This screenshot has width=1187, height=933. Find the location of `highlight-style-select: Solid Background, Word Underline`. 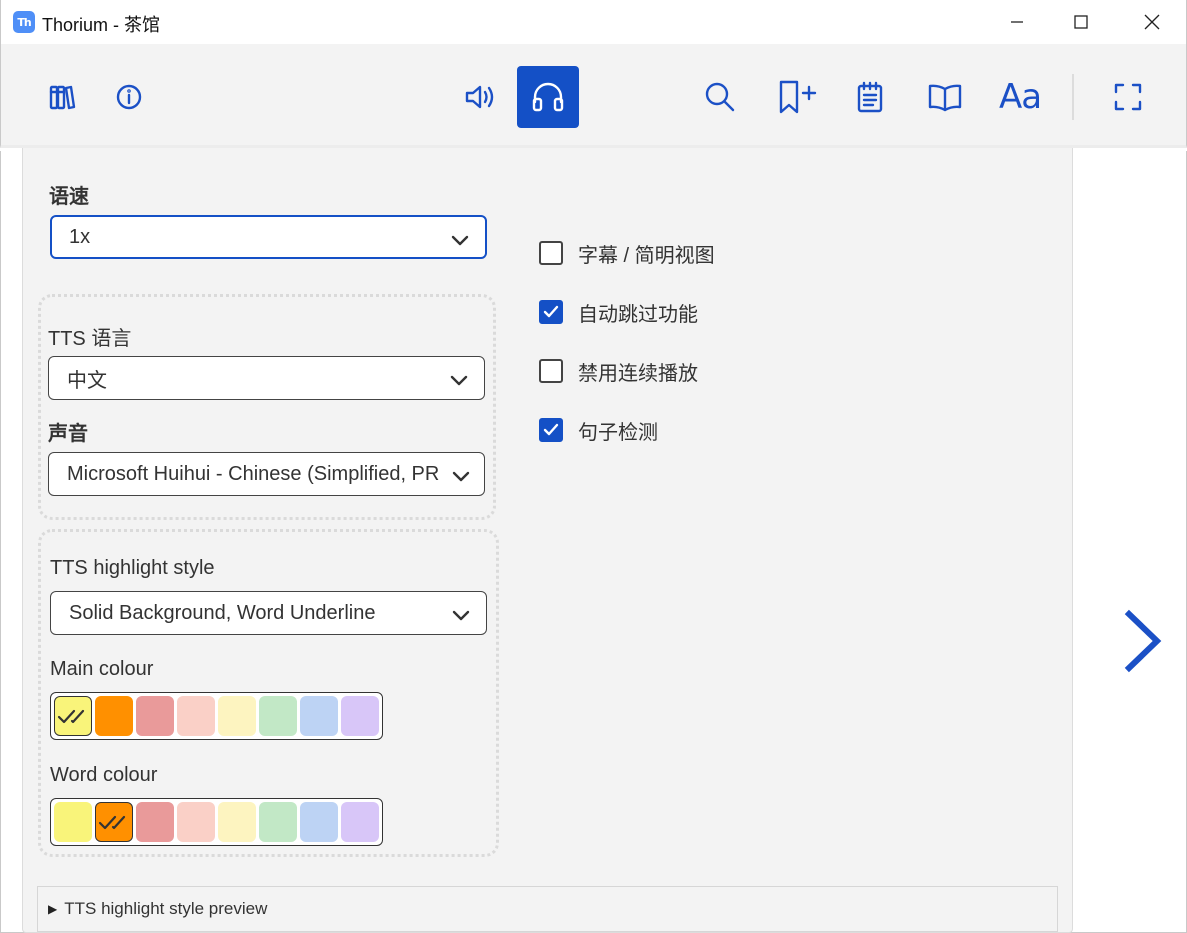

highlight-style-select: Solid Background, Word Underline is located at coordinates (268, 613).